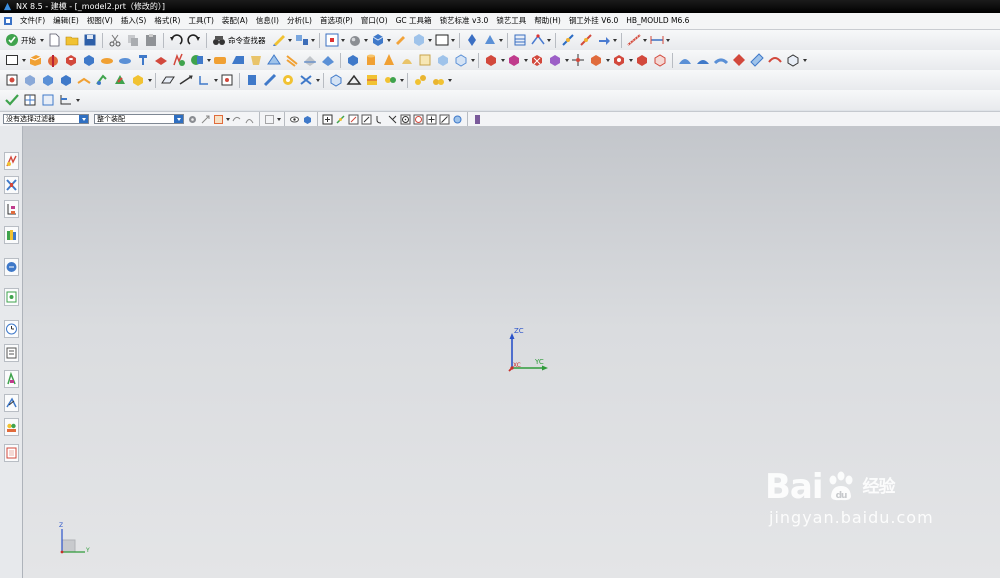 The image size is (1000, 578). What do you see at coordinates (721, 60) in the screenshot?
I see `sweep-button` at bounding box center [721, 60].